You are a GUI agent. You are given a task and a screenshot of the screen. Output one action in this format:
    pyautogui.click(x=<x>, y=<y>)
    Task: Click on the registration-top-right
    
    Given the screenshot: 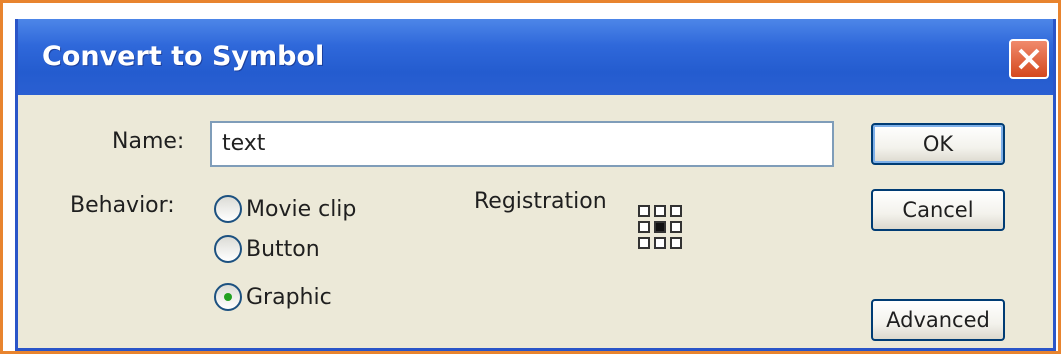 What is the action you would take?
    pyautogui.click(x=676, y=211)
    